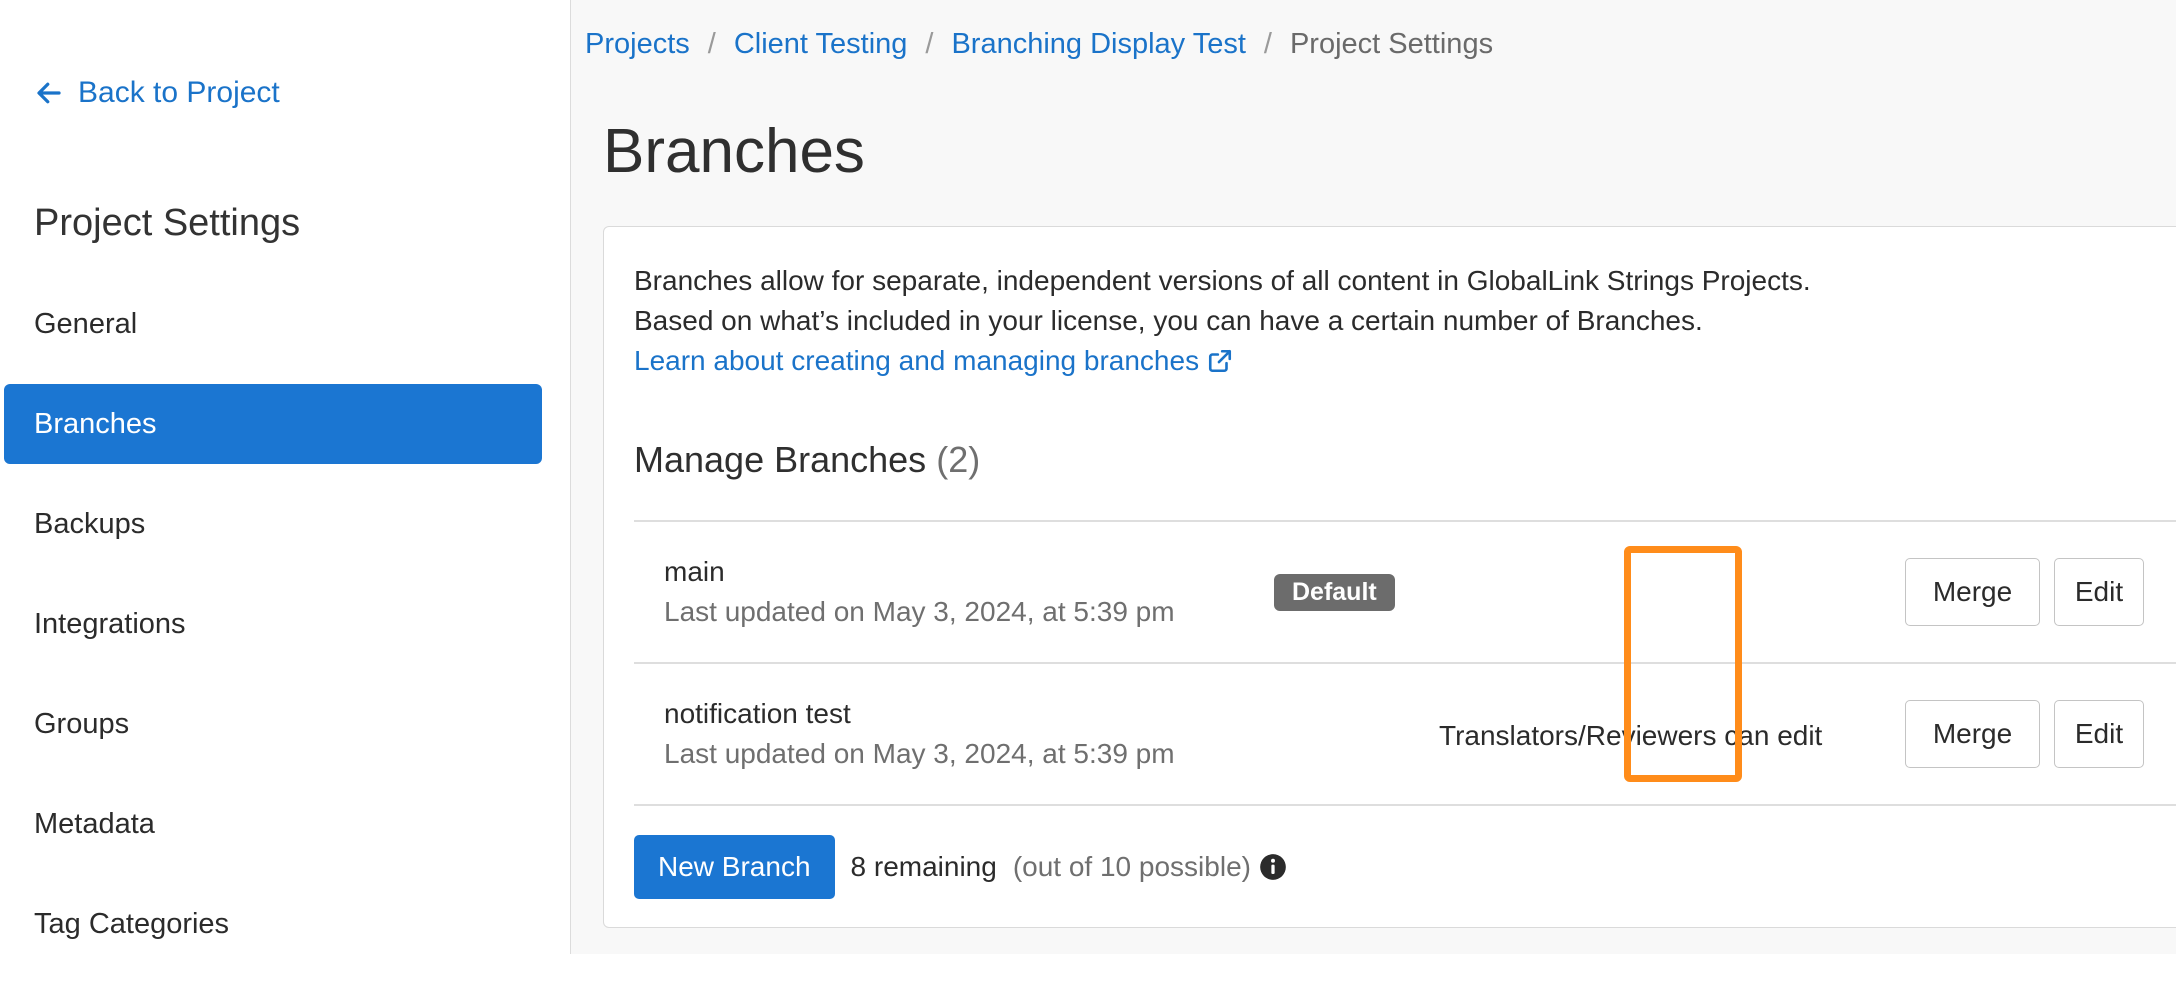 The height and width of the screenshot is (984, 2176). Describe the element at coordinates (179, 92) in the screenshot. I see `back-to-project-label: Back to Project` at that location.